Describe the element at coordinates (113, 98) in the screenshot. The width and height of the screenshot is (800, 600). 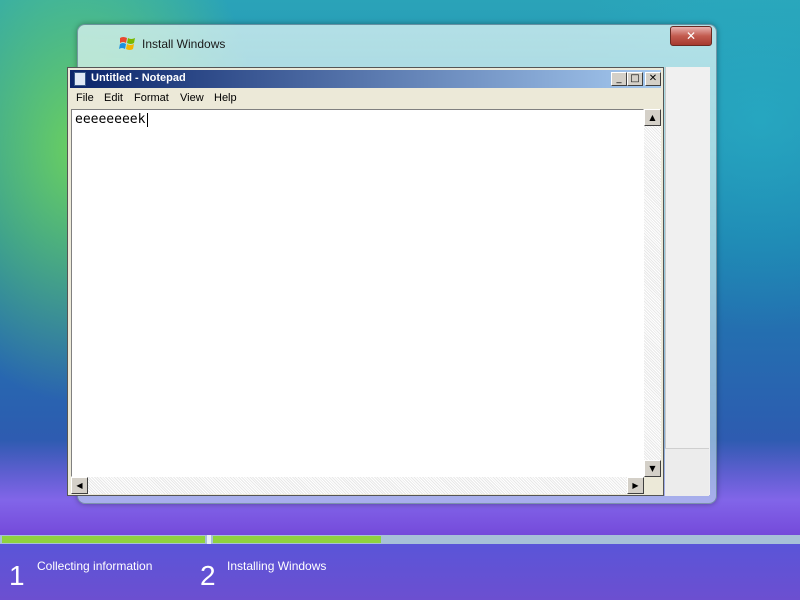
I see `menu-edit: Edit` at that location.